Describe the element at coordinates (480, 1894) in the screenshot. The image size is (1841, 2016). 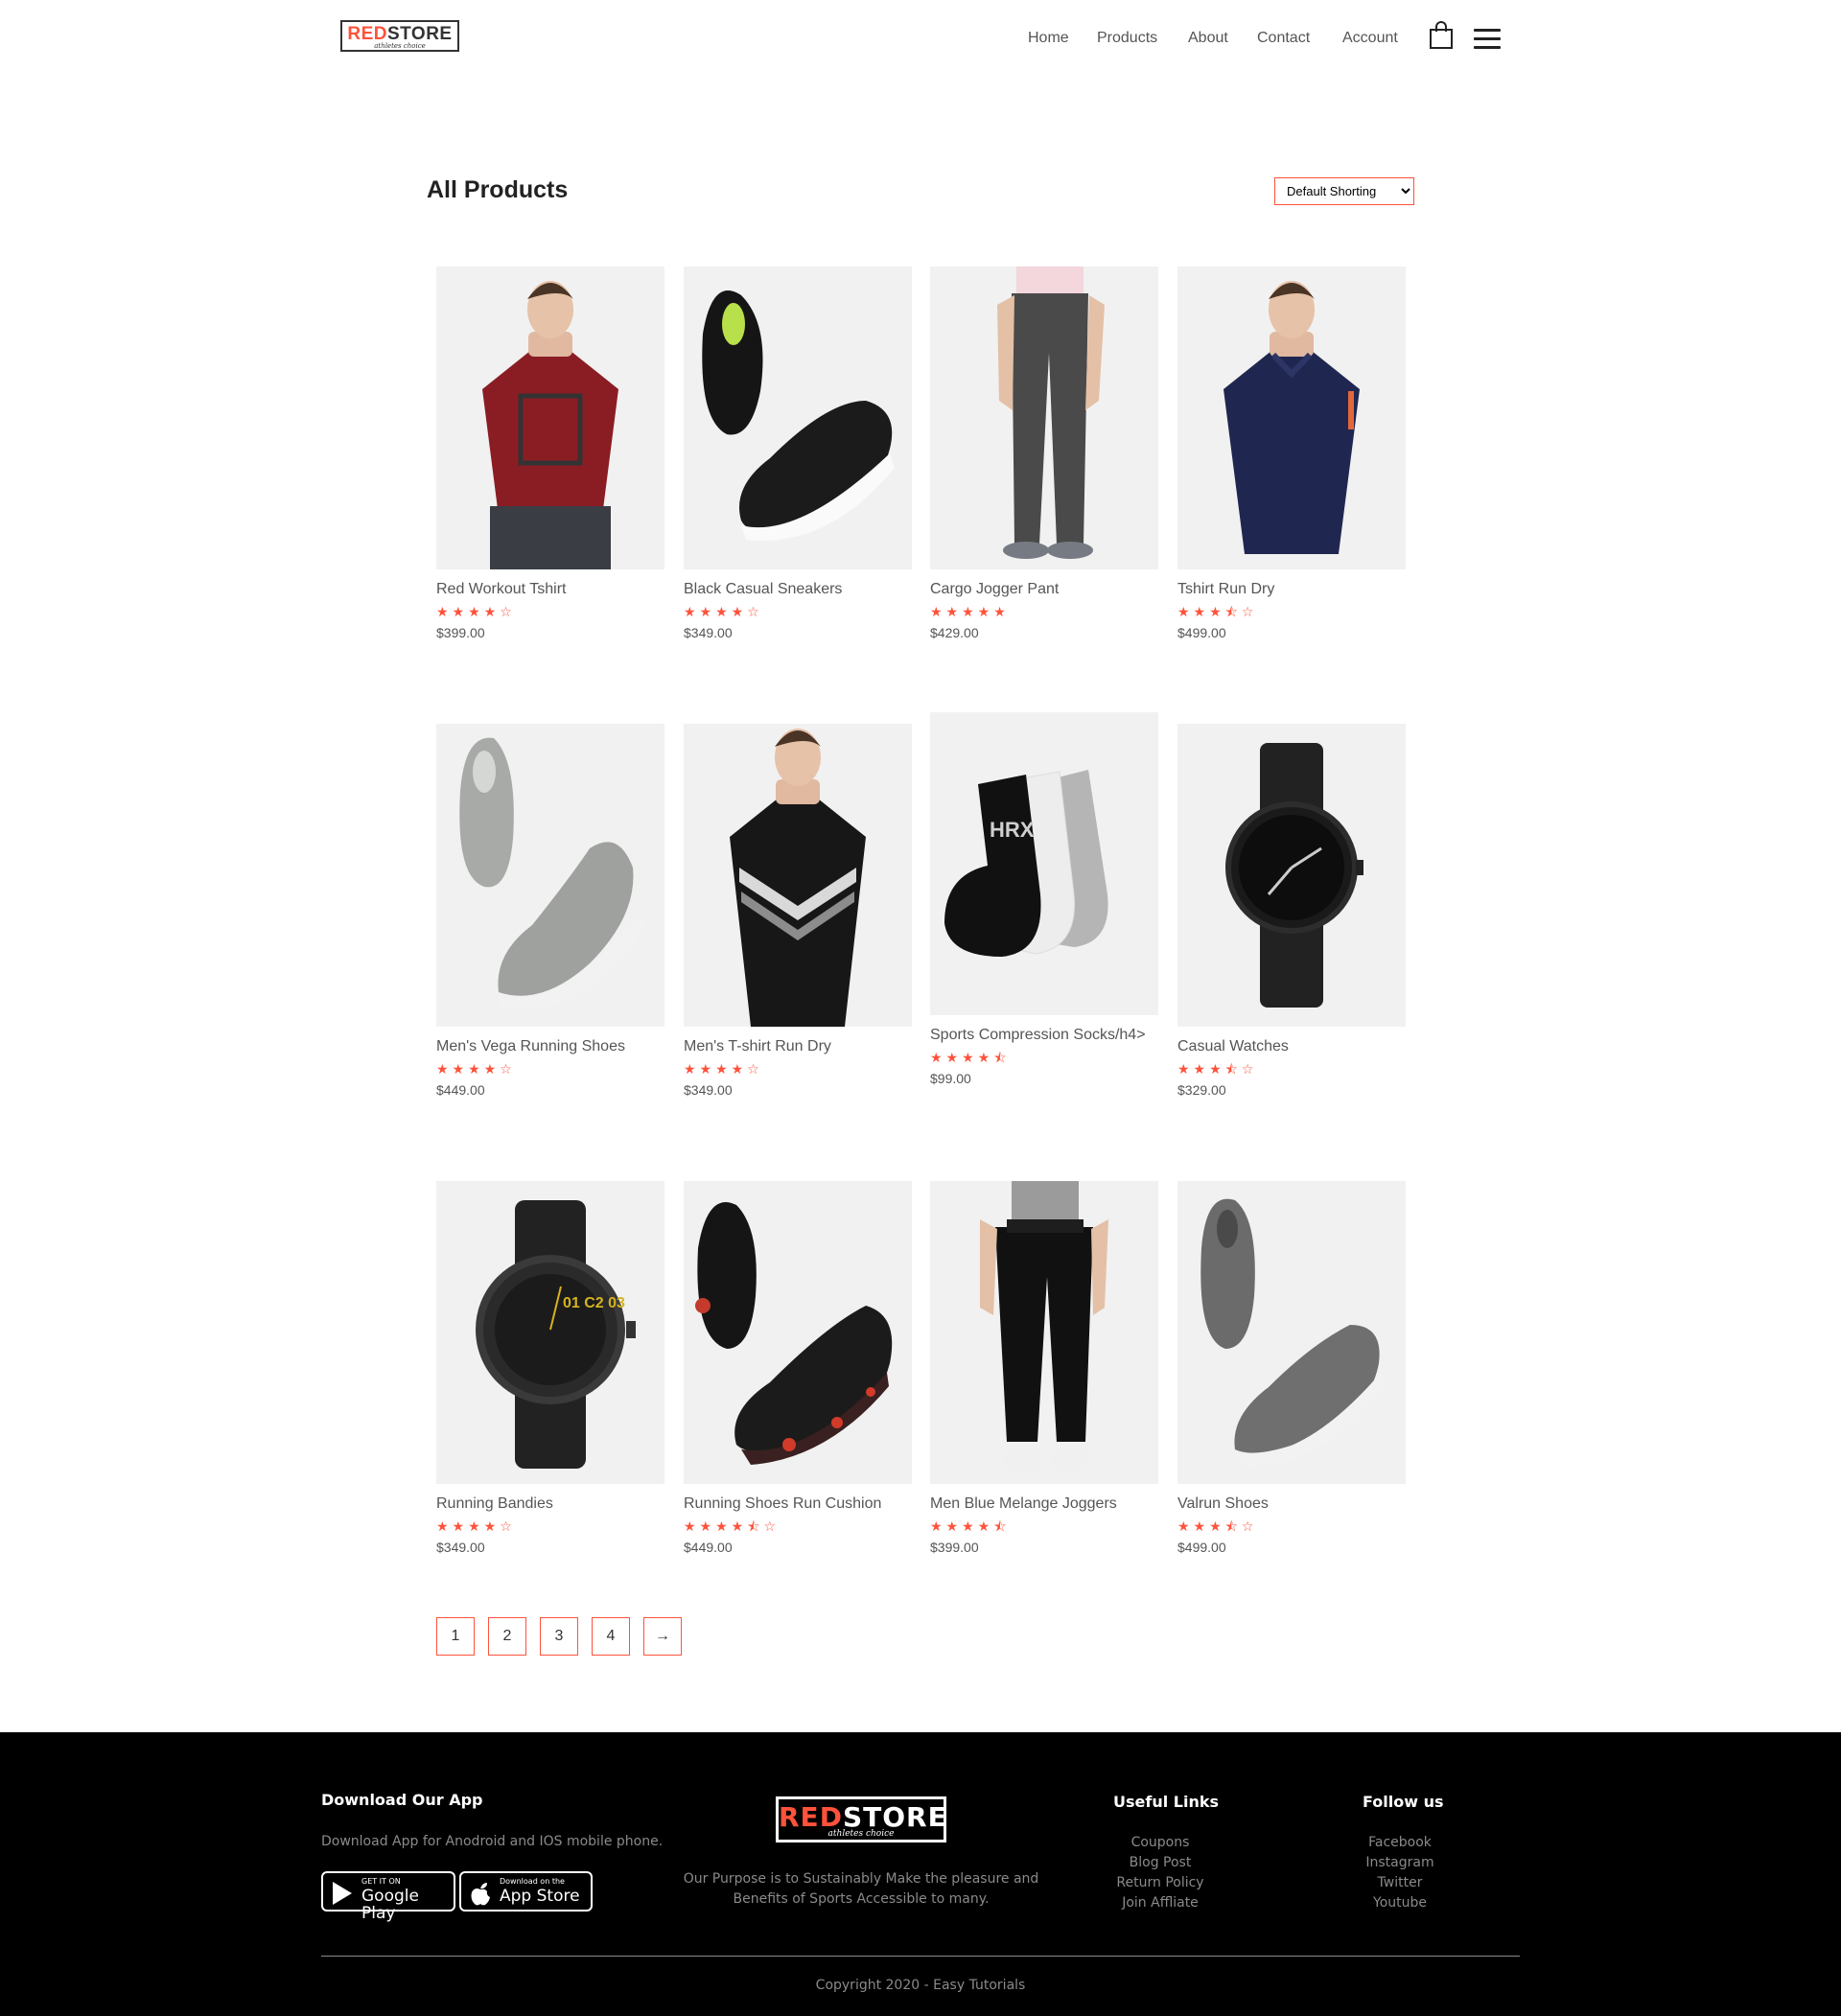
I see `apple-icon` at that location.